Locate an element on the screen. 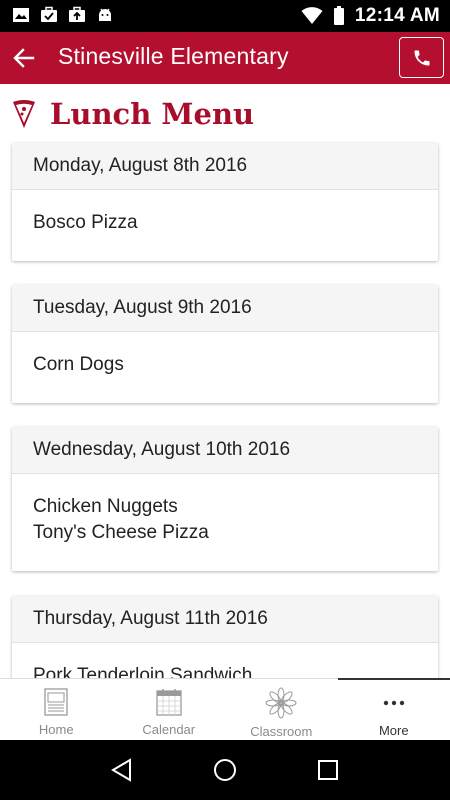  app-bar: Stinesville Elementary is located at coordinates (225, 58).